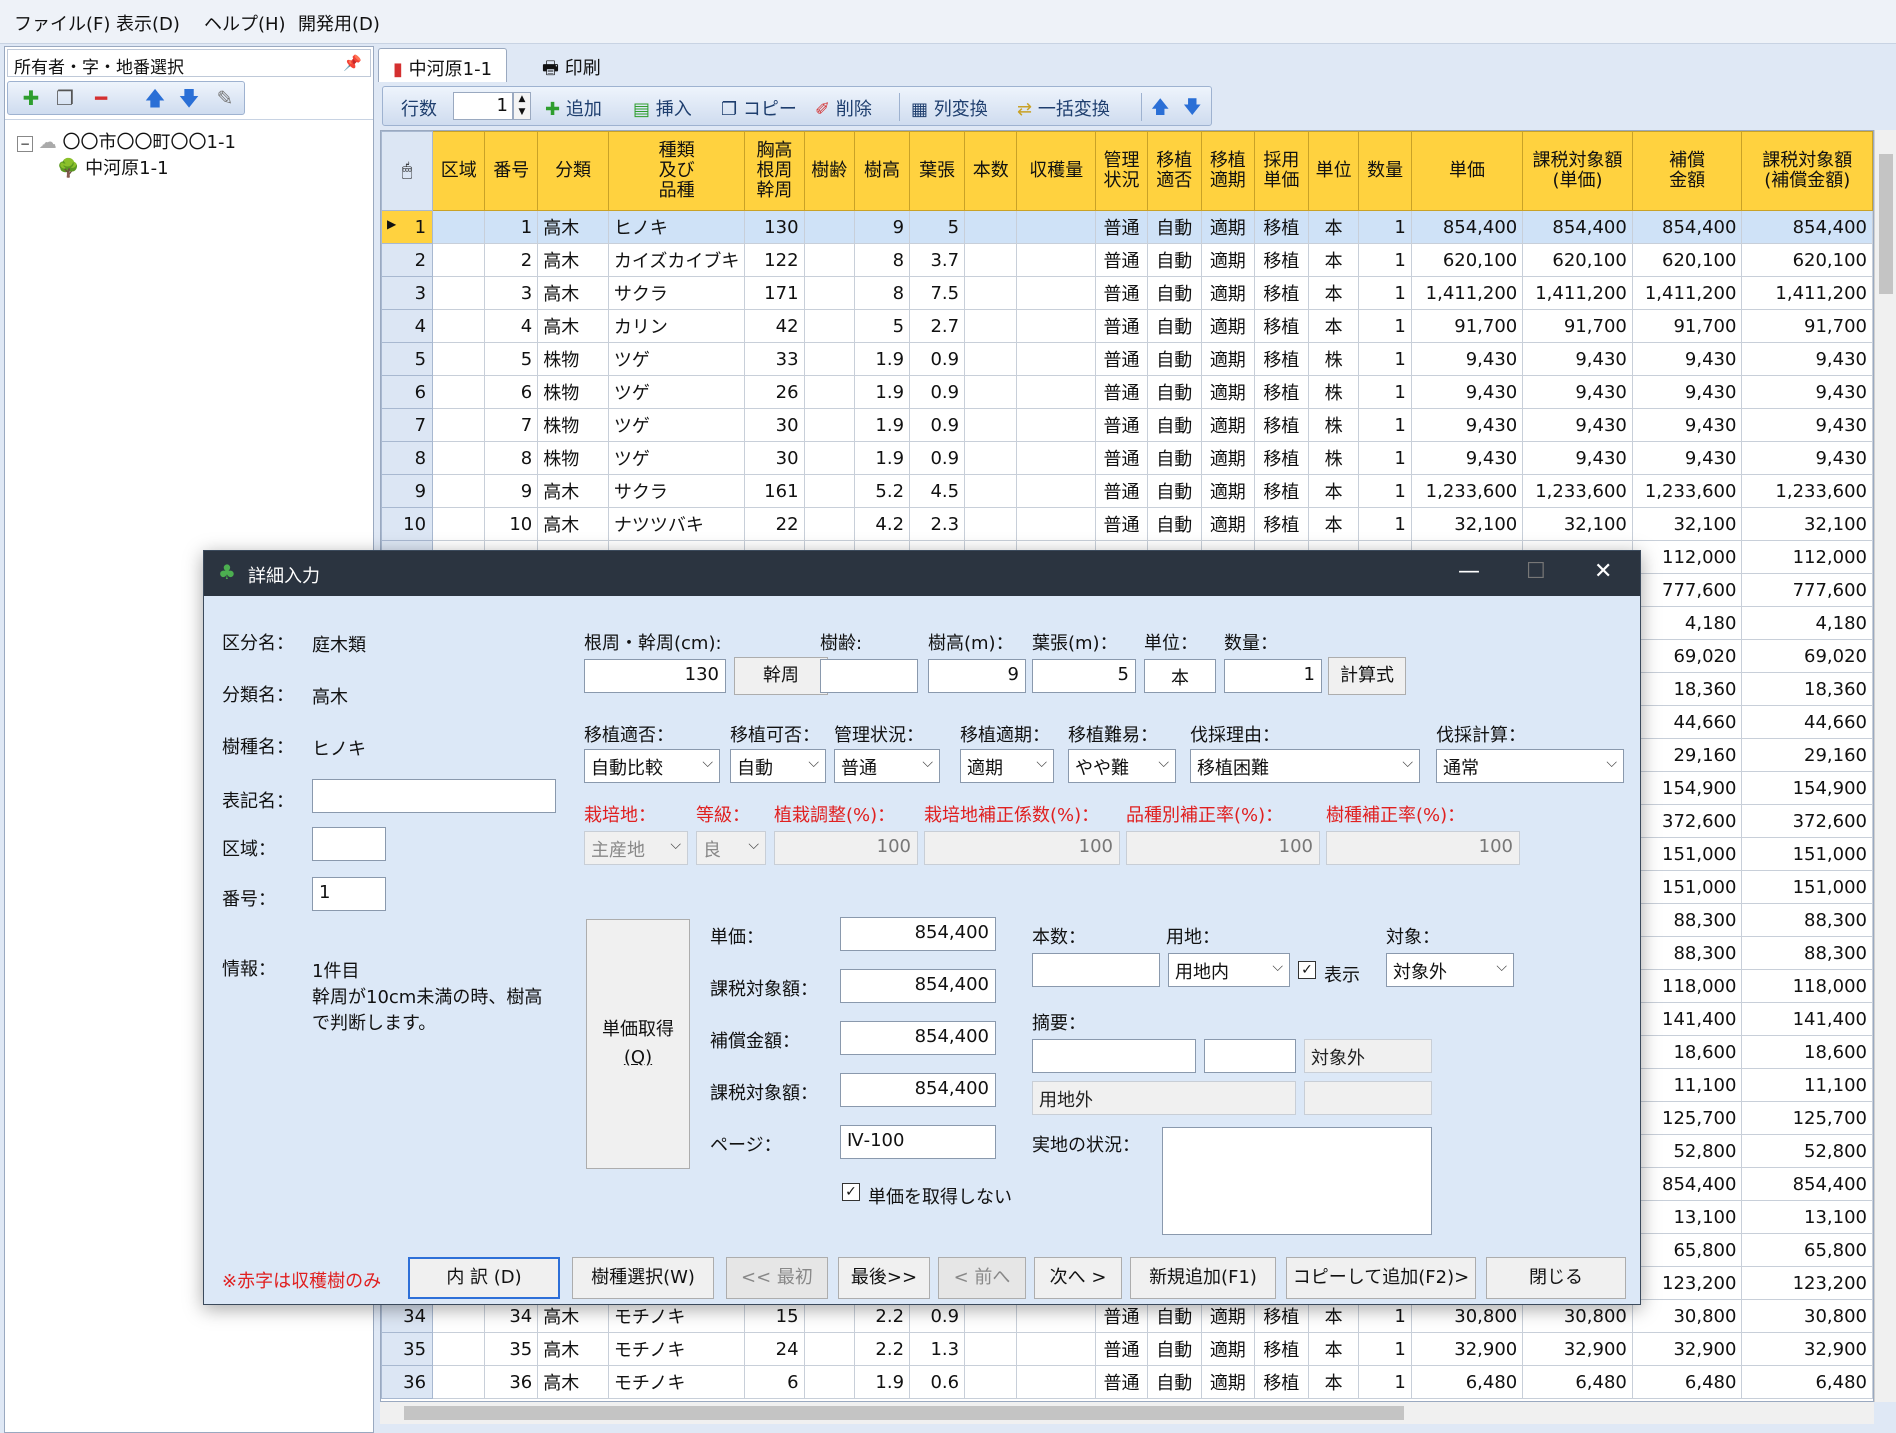 The width and height of the screenshot is (1896, 1433). Describe the element at coordinates (1333, 1382) in the screenshot. I see `table-cell: 本` at that location.